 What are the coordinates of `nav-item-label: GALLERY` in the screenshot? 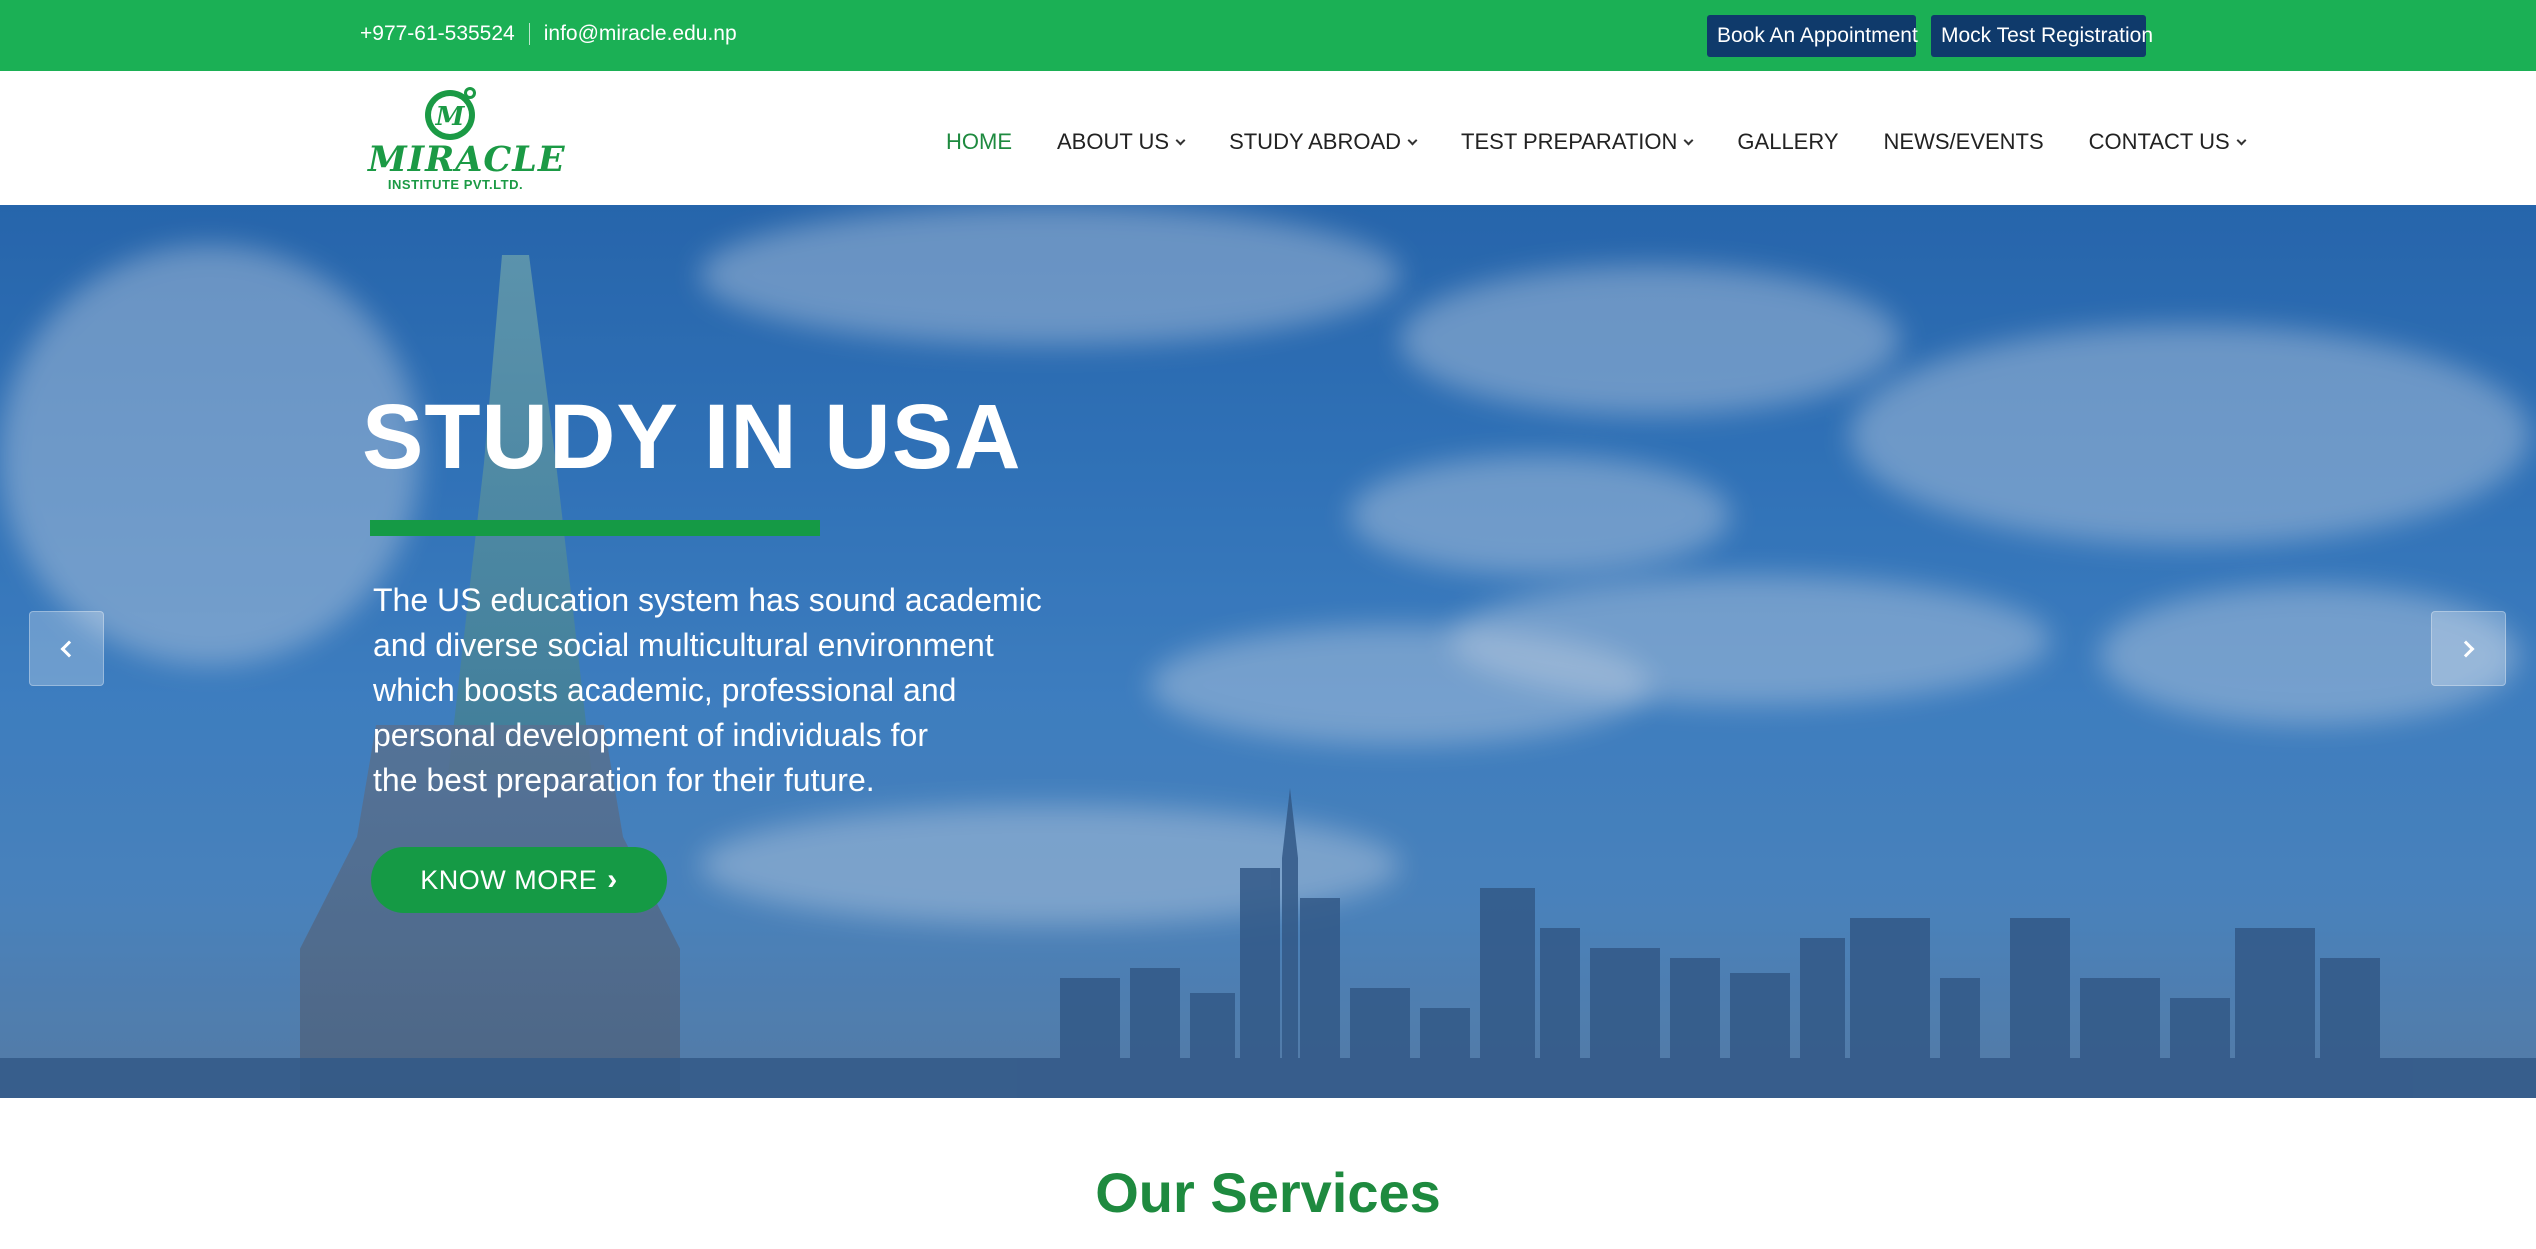 It's located at (1788, 141).